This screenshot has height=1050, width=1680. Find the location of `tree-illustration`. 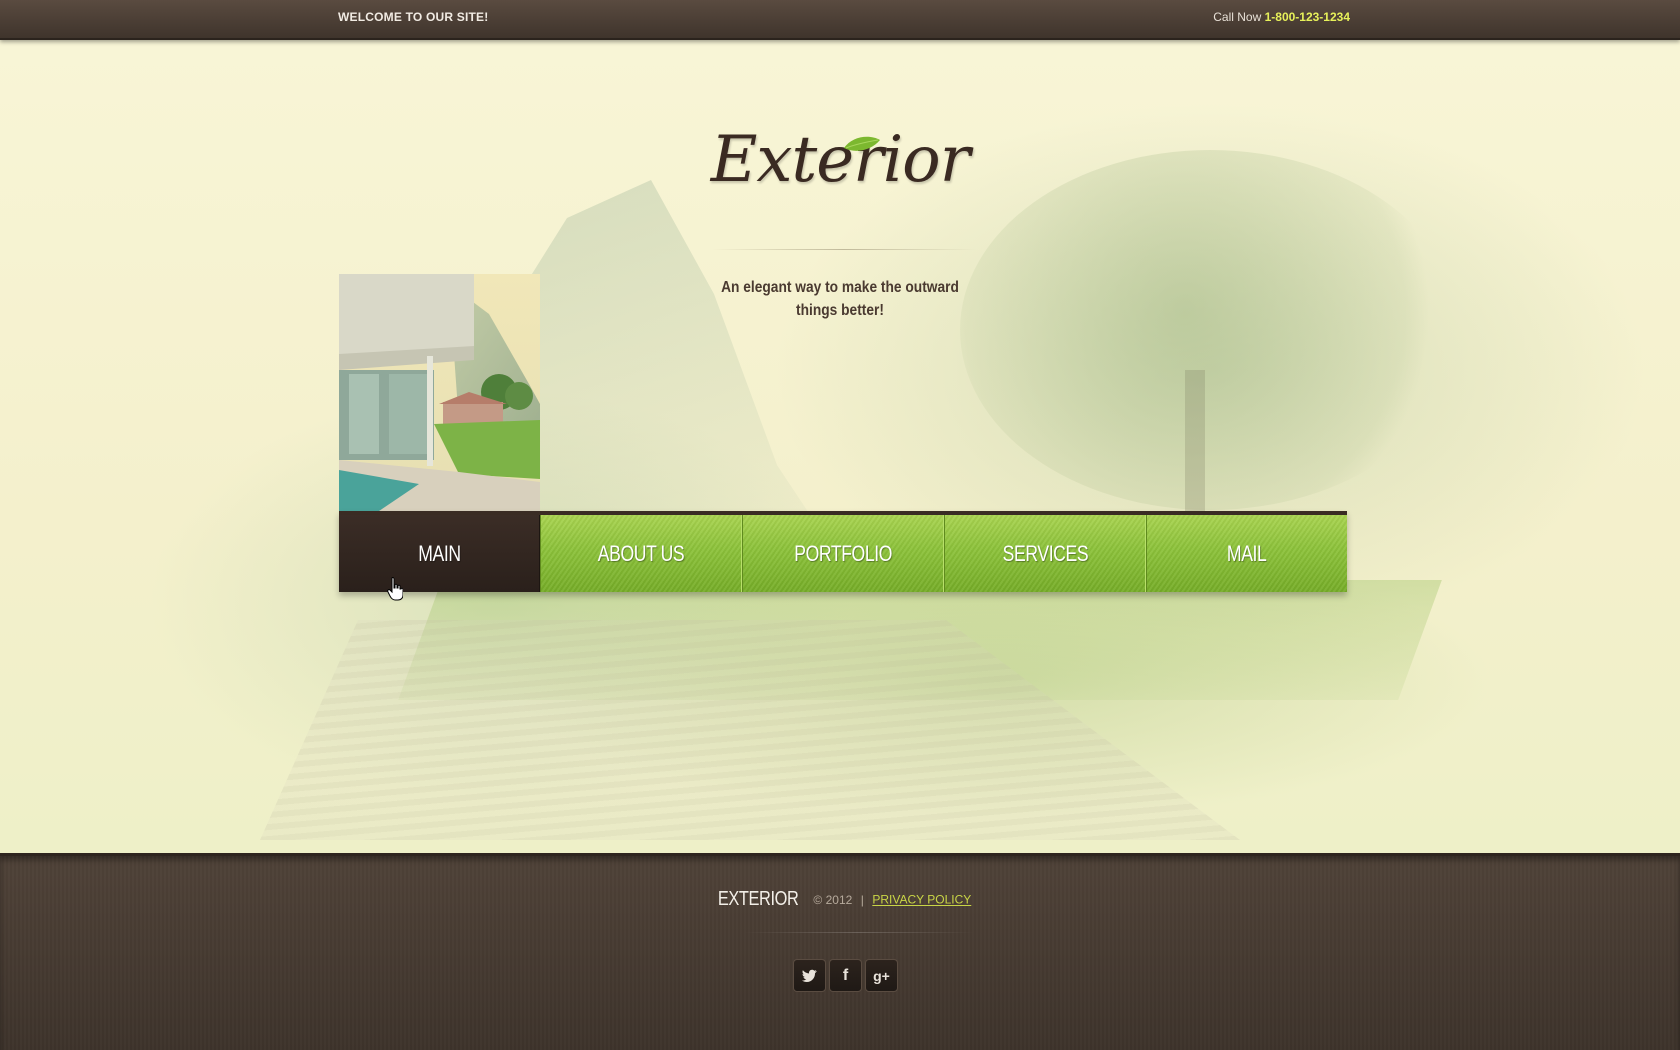

tree-illustration is located at coordinates (1210, 330).